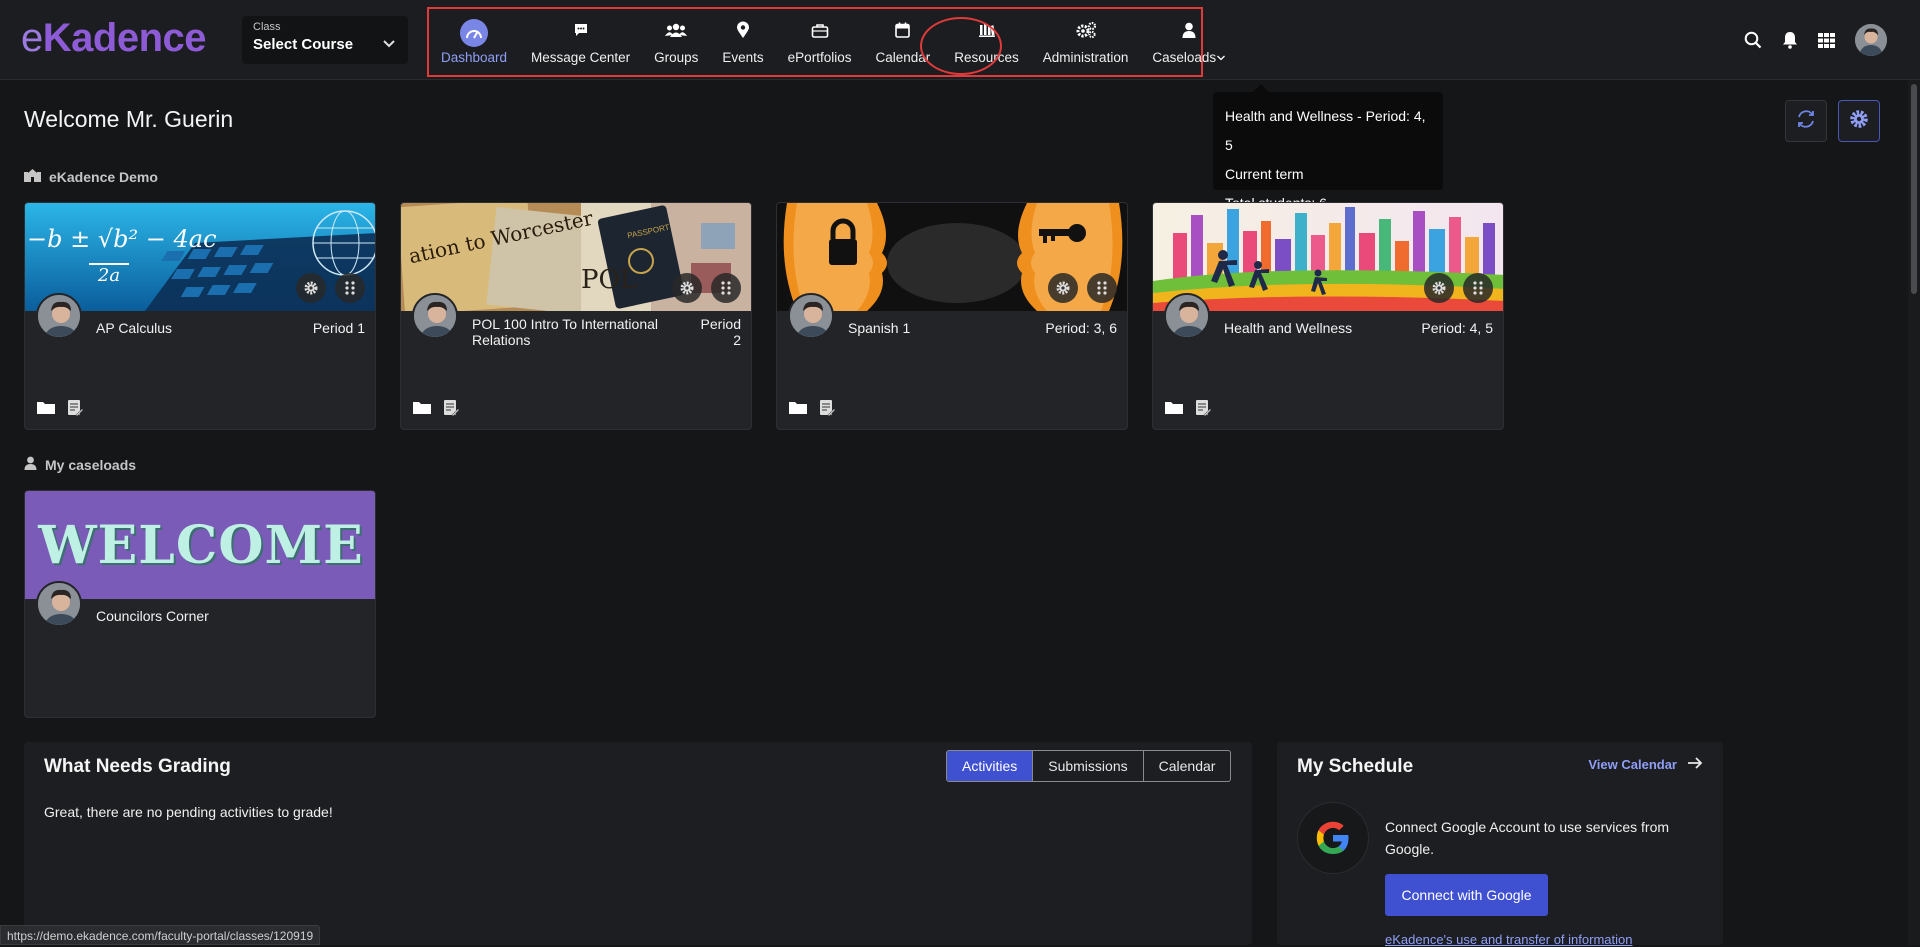 Image resolution: width=1920 pixels, height=947 pixels. I want to click on course-card-ap-calculus: −b ± √b² − 4ac 2a AP Calculus Period 1, so click(200, 316).